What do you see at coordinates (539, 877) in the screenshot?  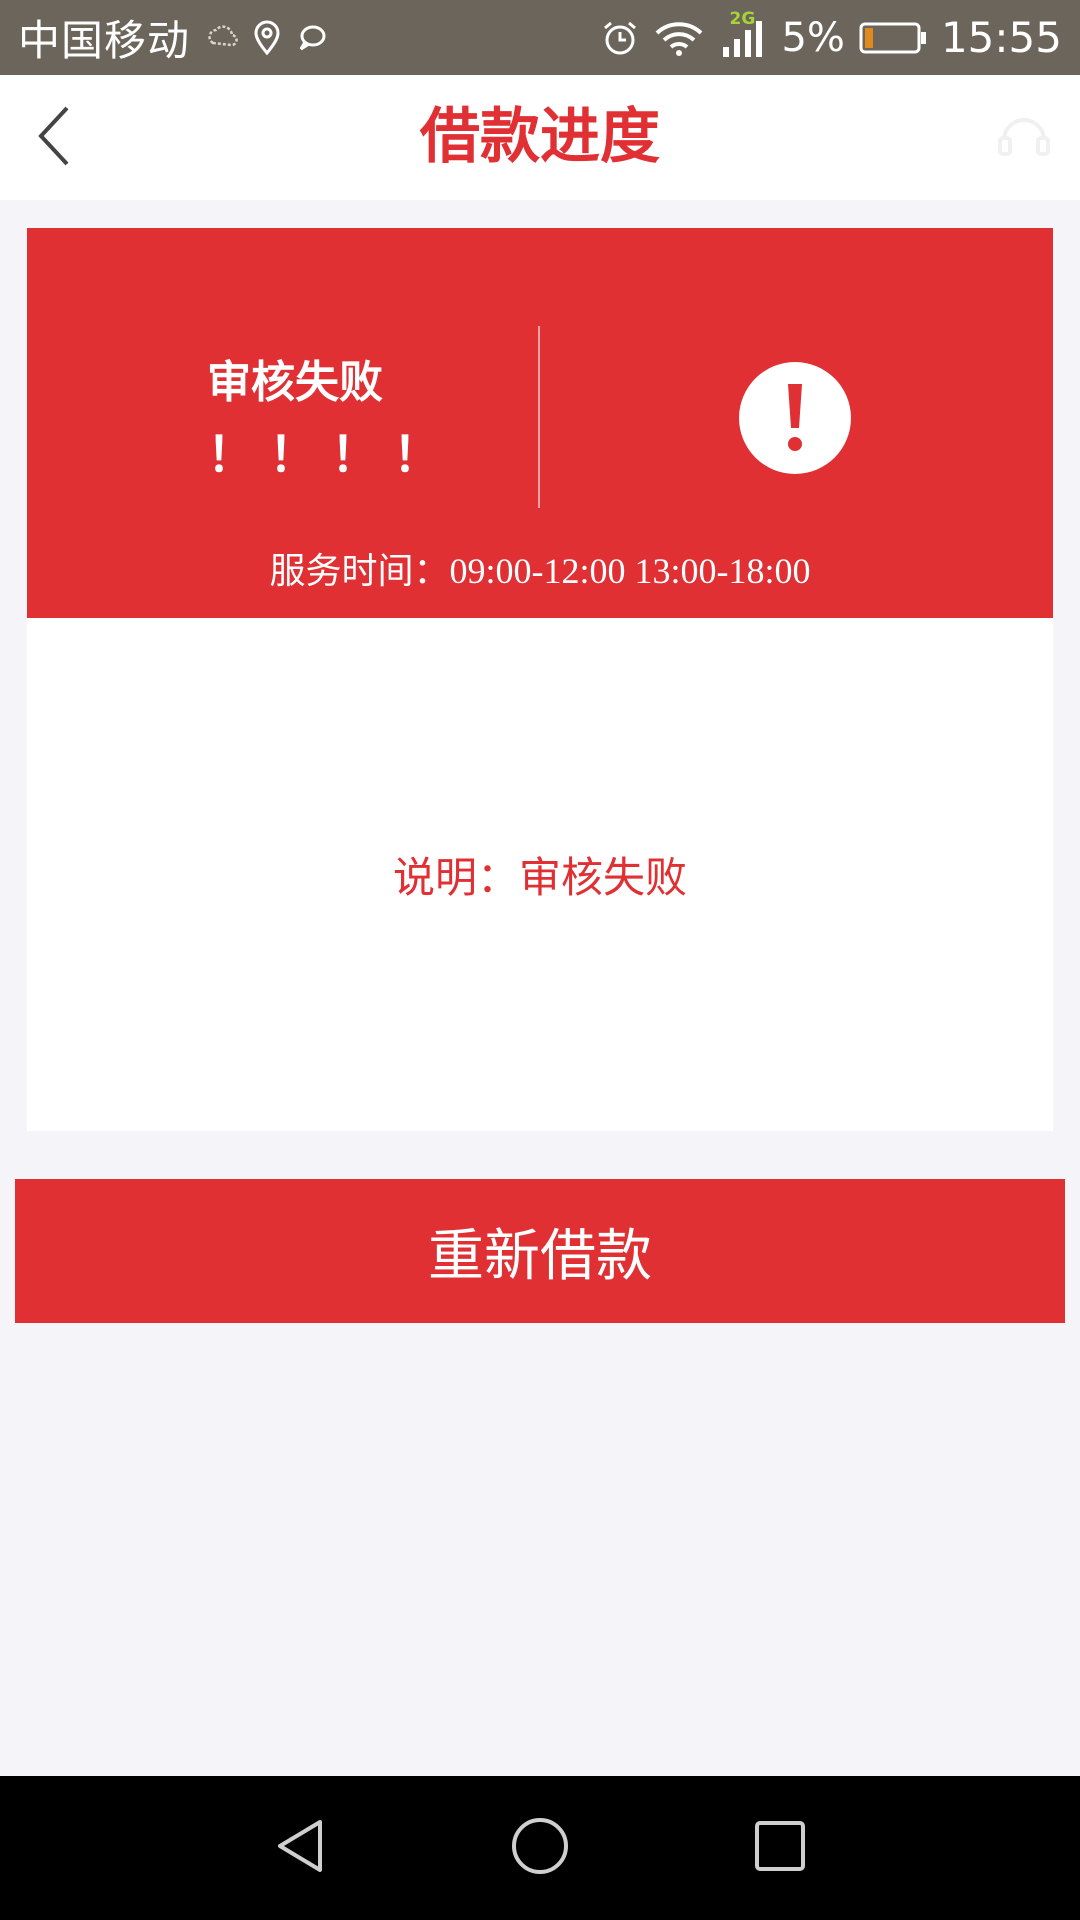 I see `description-text: 说明：审核失败` at bounding box center [539, 877].